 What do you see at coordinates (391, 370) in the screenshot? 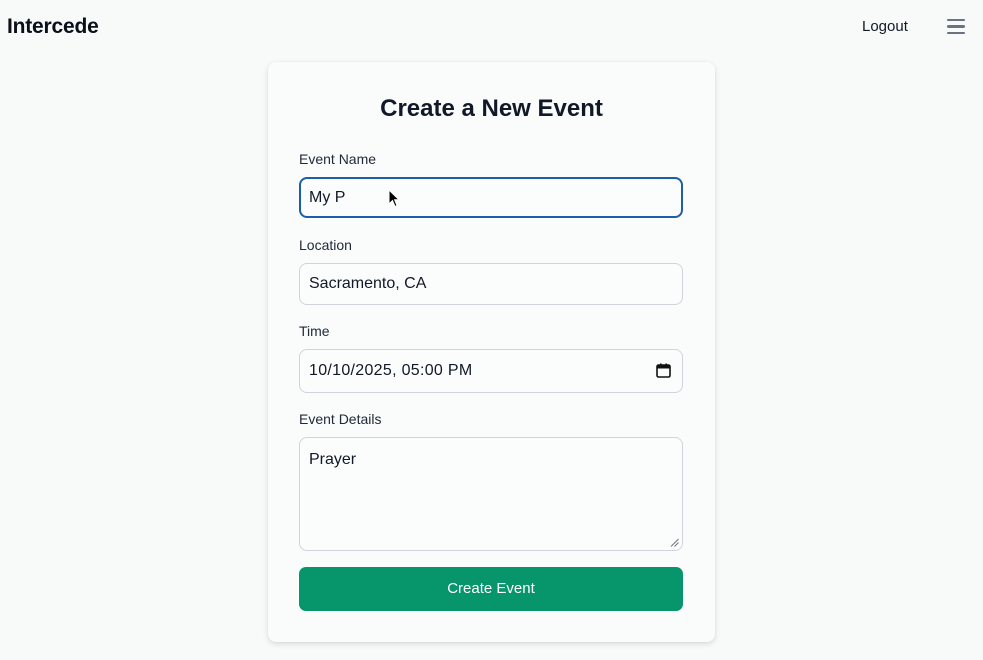
I see `time-value: 10/10/2025, 05:00 PM` at bounding box center [391, 370].